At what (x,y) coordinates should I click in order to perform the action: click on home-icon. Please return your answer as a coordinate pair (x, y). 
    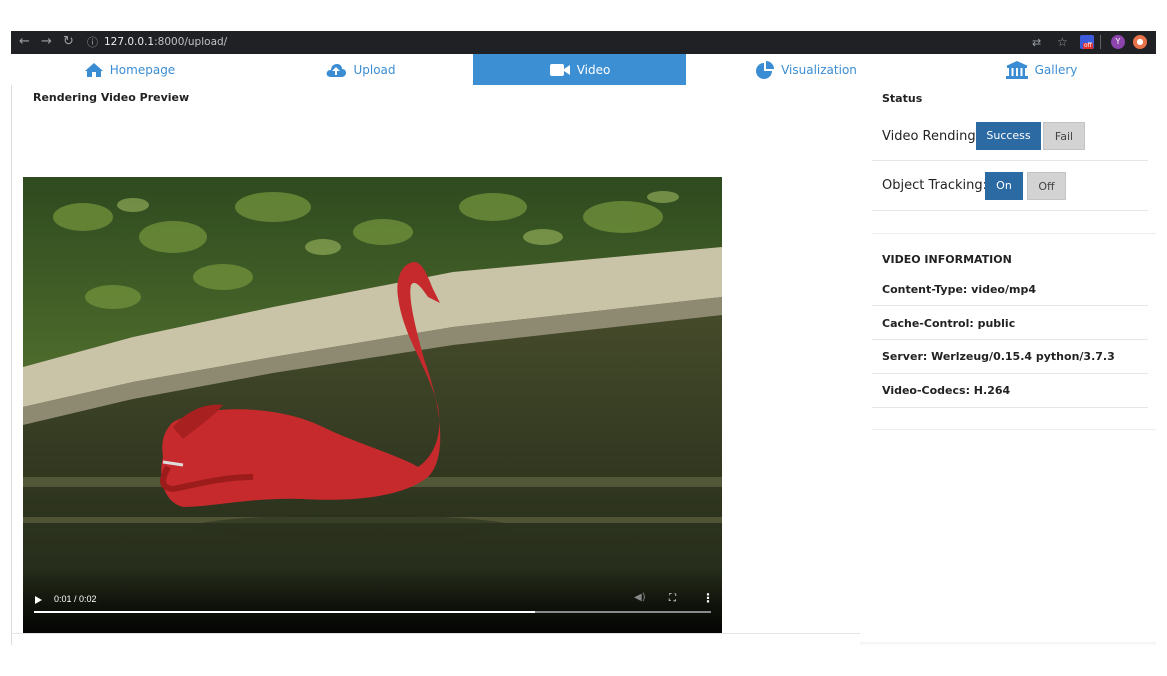
    Looking at the image, I should click on (93, 69).